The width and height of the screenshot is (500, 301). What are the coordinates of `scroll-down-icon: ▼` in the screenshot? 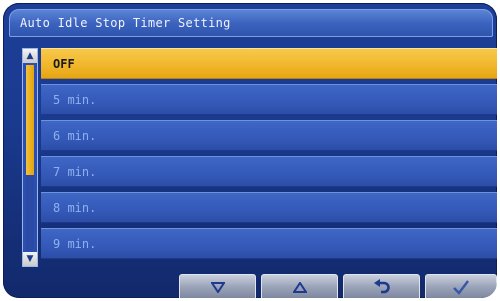 It's located at (30, 258).